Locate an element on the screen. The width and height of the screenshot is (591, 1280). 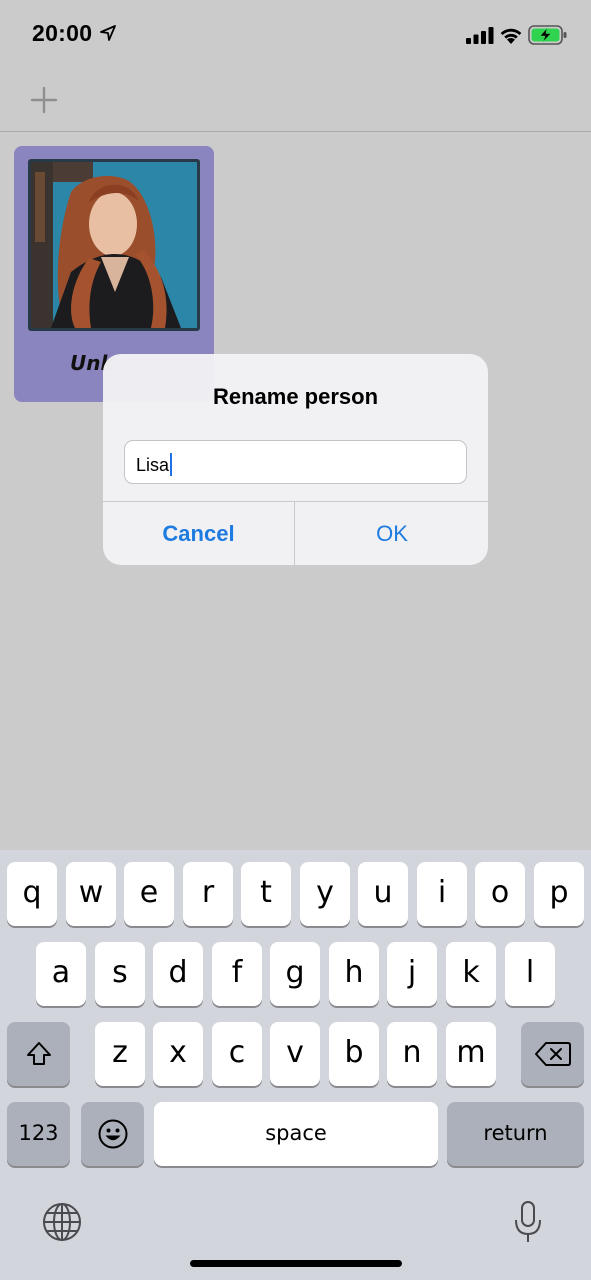
status-time: 20:00 is located at coordinates (62, 33).